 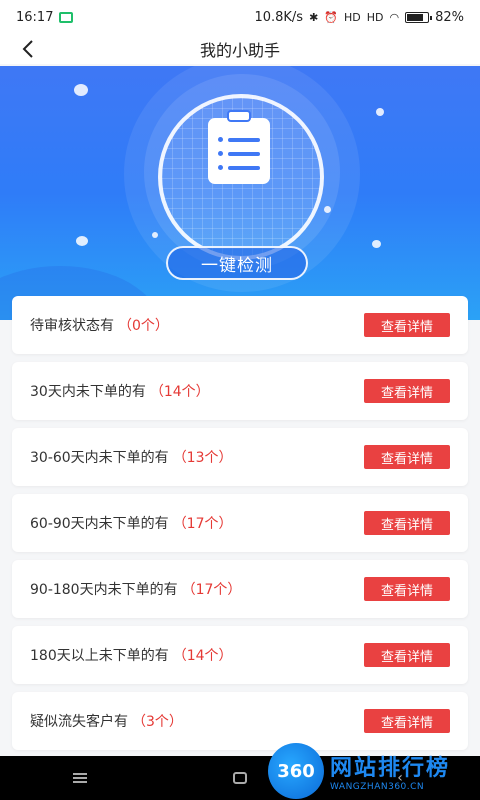 I want to click on list-item: 30天内未下单的有 （14个） 查看详情, so click(x=240, y=391).